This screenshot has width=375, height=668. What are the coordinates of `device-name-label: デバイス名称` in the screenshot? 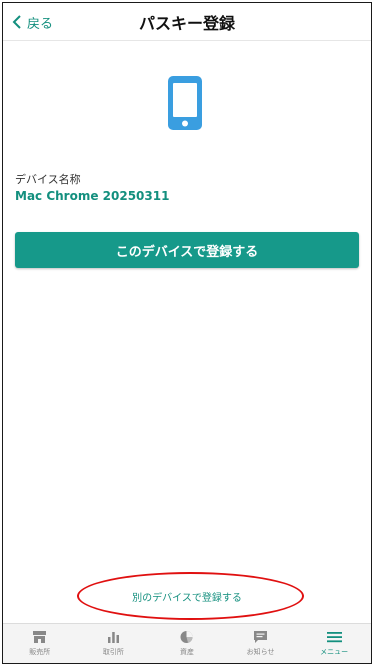 It's located at (48, 179).